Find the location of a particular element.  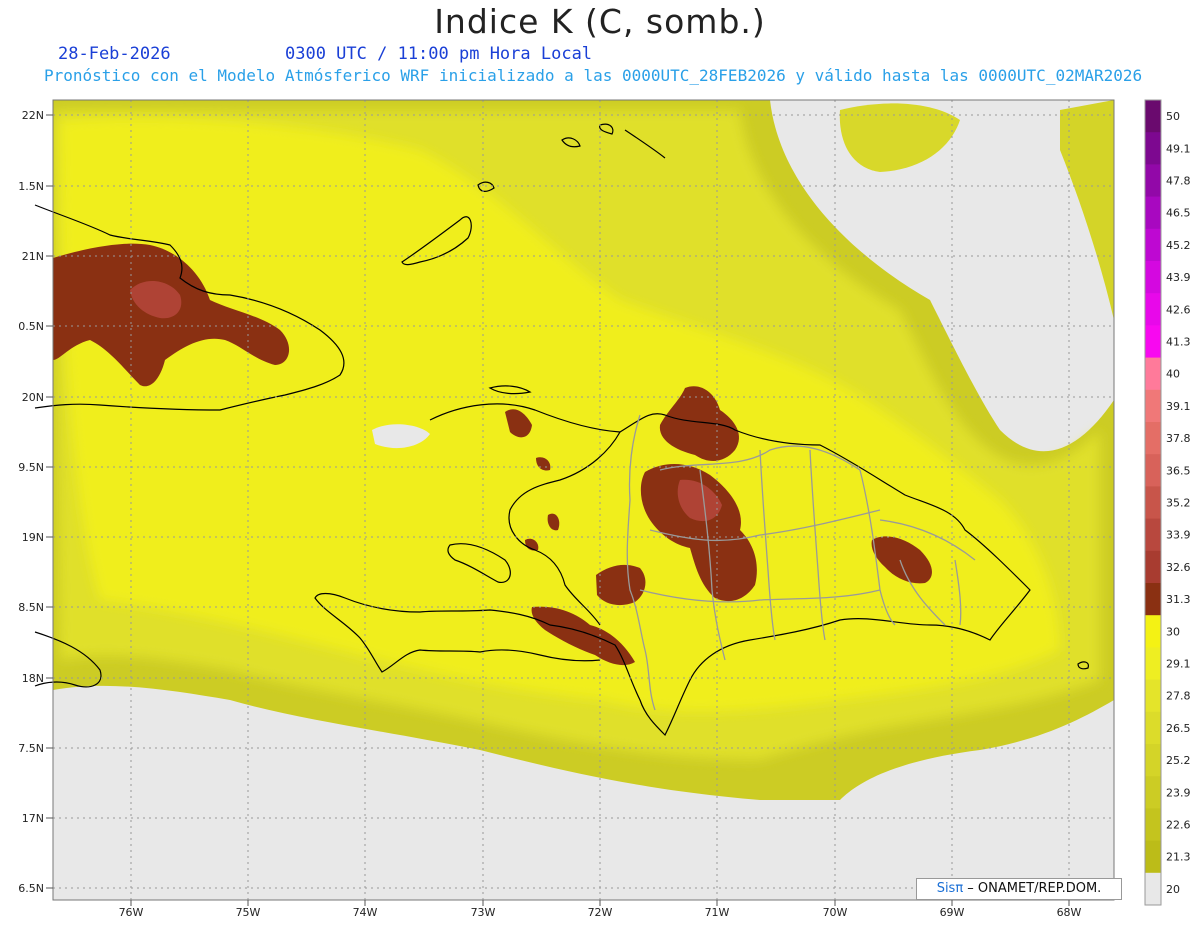

lat-label: 18N is located at coordinates (33, 678).